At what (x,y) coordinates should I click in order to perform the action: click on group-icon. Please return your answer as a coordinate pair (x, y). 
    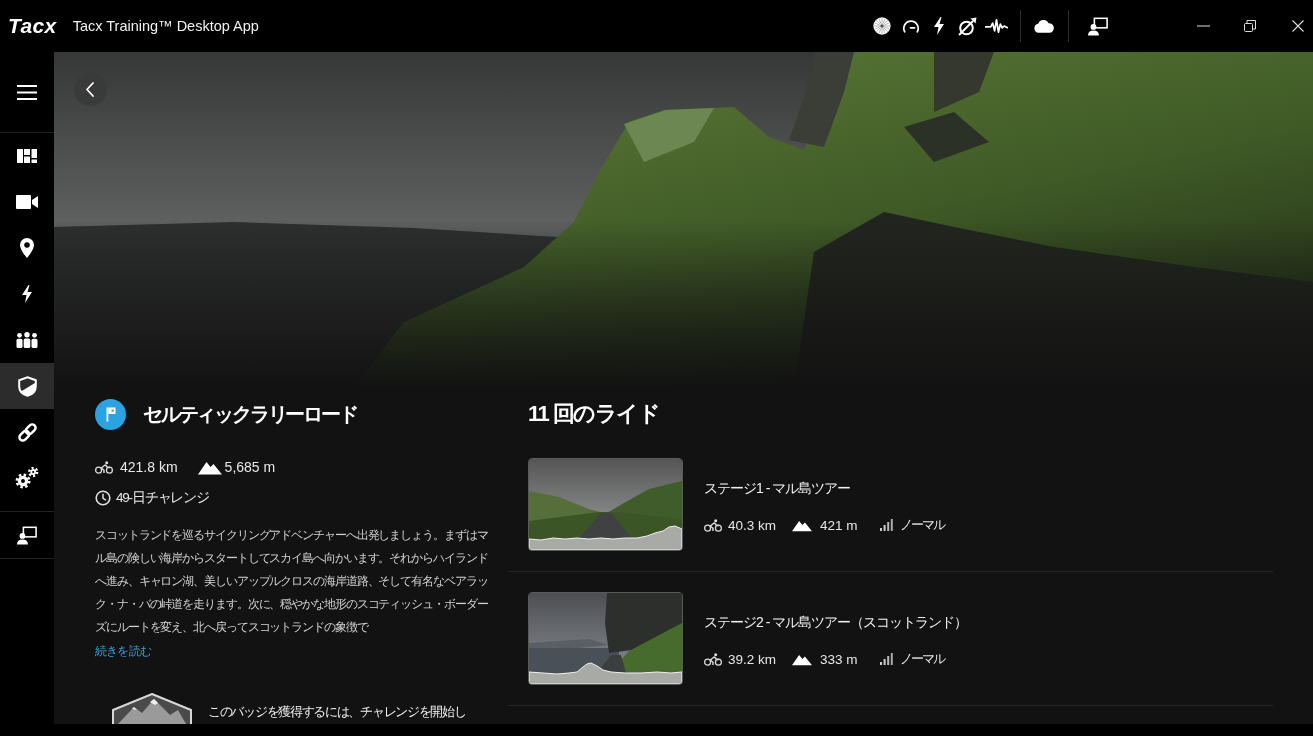
    Looking at the image, I should click on (27, 340).